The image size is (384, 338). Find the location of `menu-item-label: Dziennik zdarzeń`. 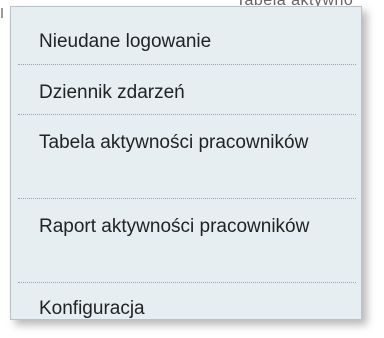

menu-item-label: Dziennik zdarzeń is located at coordinates (112, 92).